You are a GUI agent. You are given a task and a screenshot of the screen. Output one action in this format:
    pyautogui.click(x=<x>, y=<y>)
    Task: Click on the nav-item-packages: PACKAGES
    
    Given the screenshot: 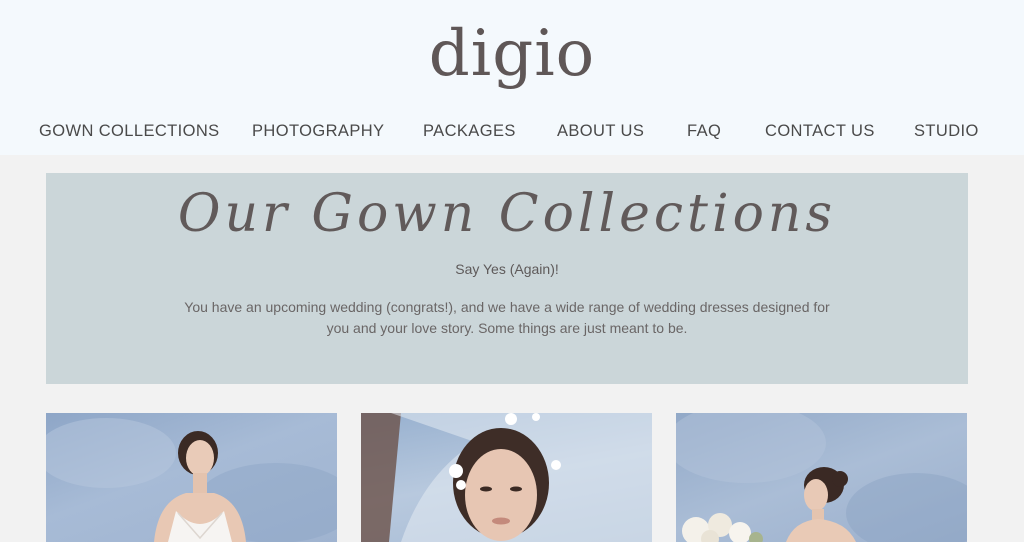 What is the action you would take?
    pyautogui.click(x=469, y=131)
    